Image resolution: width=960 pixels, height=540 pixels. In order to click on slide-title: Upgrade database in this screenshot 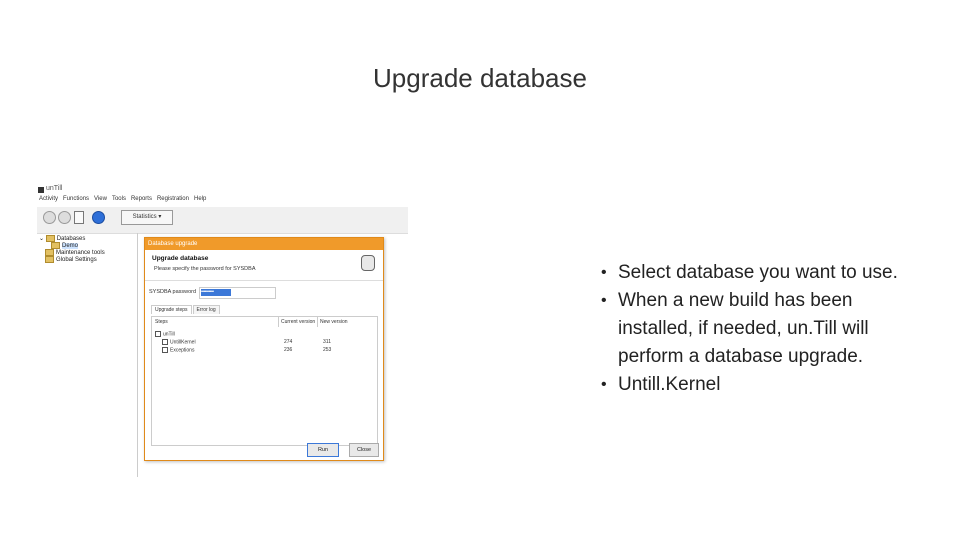, I will do `click(480, 78)`.